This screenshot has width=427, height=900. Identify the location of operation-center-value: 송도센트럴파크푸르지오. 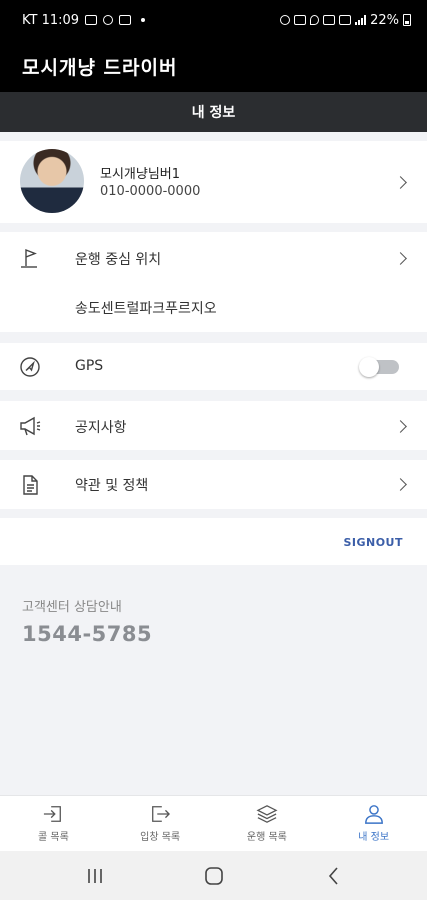
(146, 309).